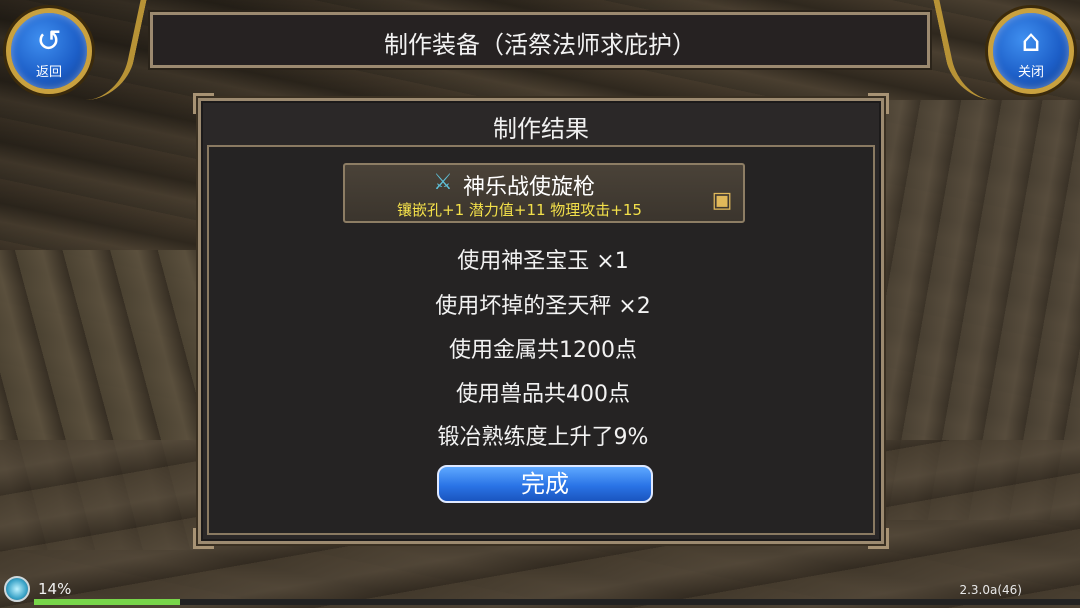  I want to click on crafted-item-card: ⚔ 神乐战使旋枪 镶嵌孔+1 潜力值+11 物理攻击+15 ▣, so click(544, 193).